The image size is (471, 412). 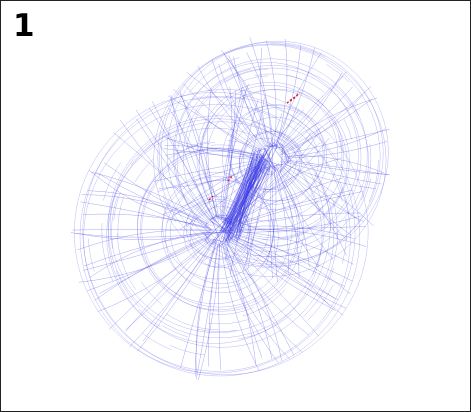 What do you see at coordinates (275, 158) in the screenshot?
I see `hub-upper-right-ring` at bounding box center [275, 158].